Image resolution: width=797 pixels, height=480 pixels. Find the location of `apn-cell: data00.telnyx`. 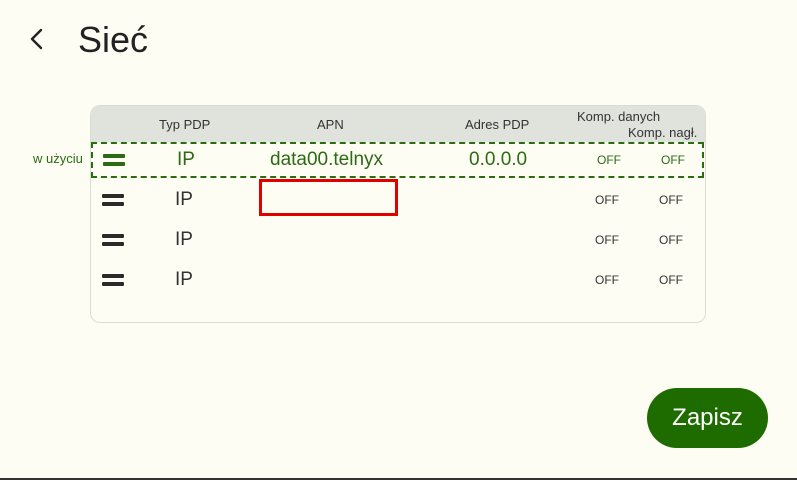

apn-cell: data00.telnyx is located at coordinates (327, 159).